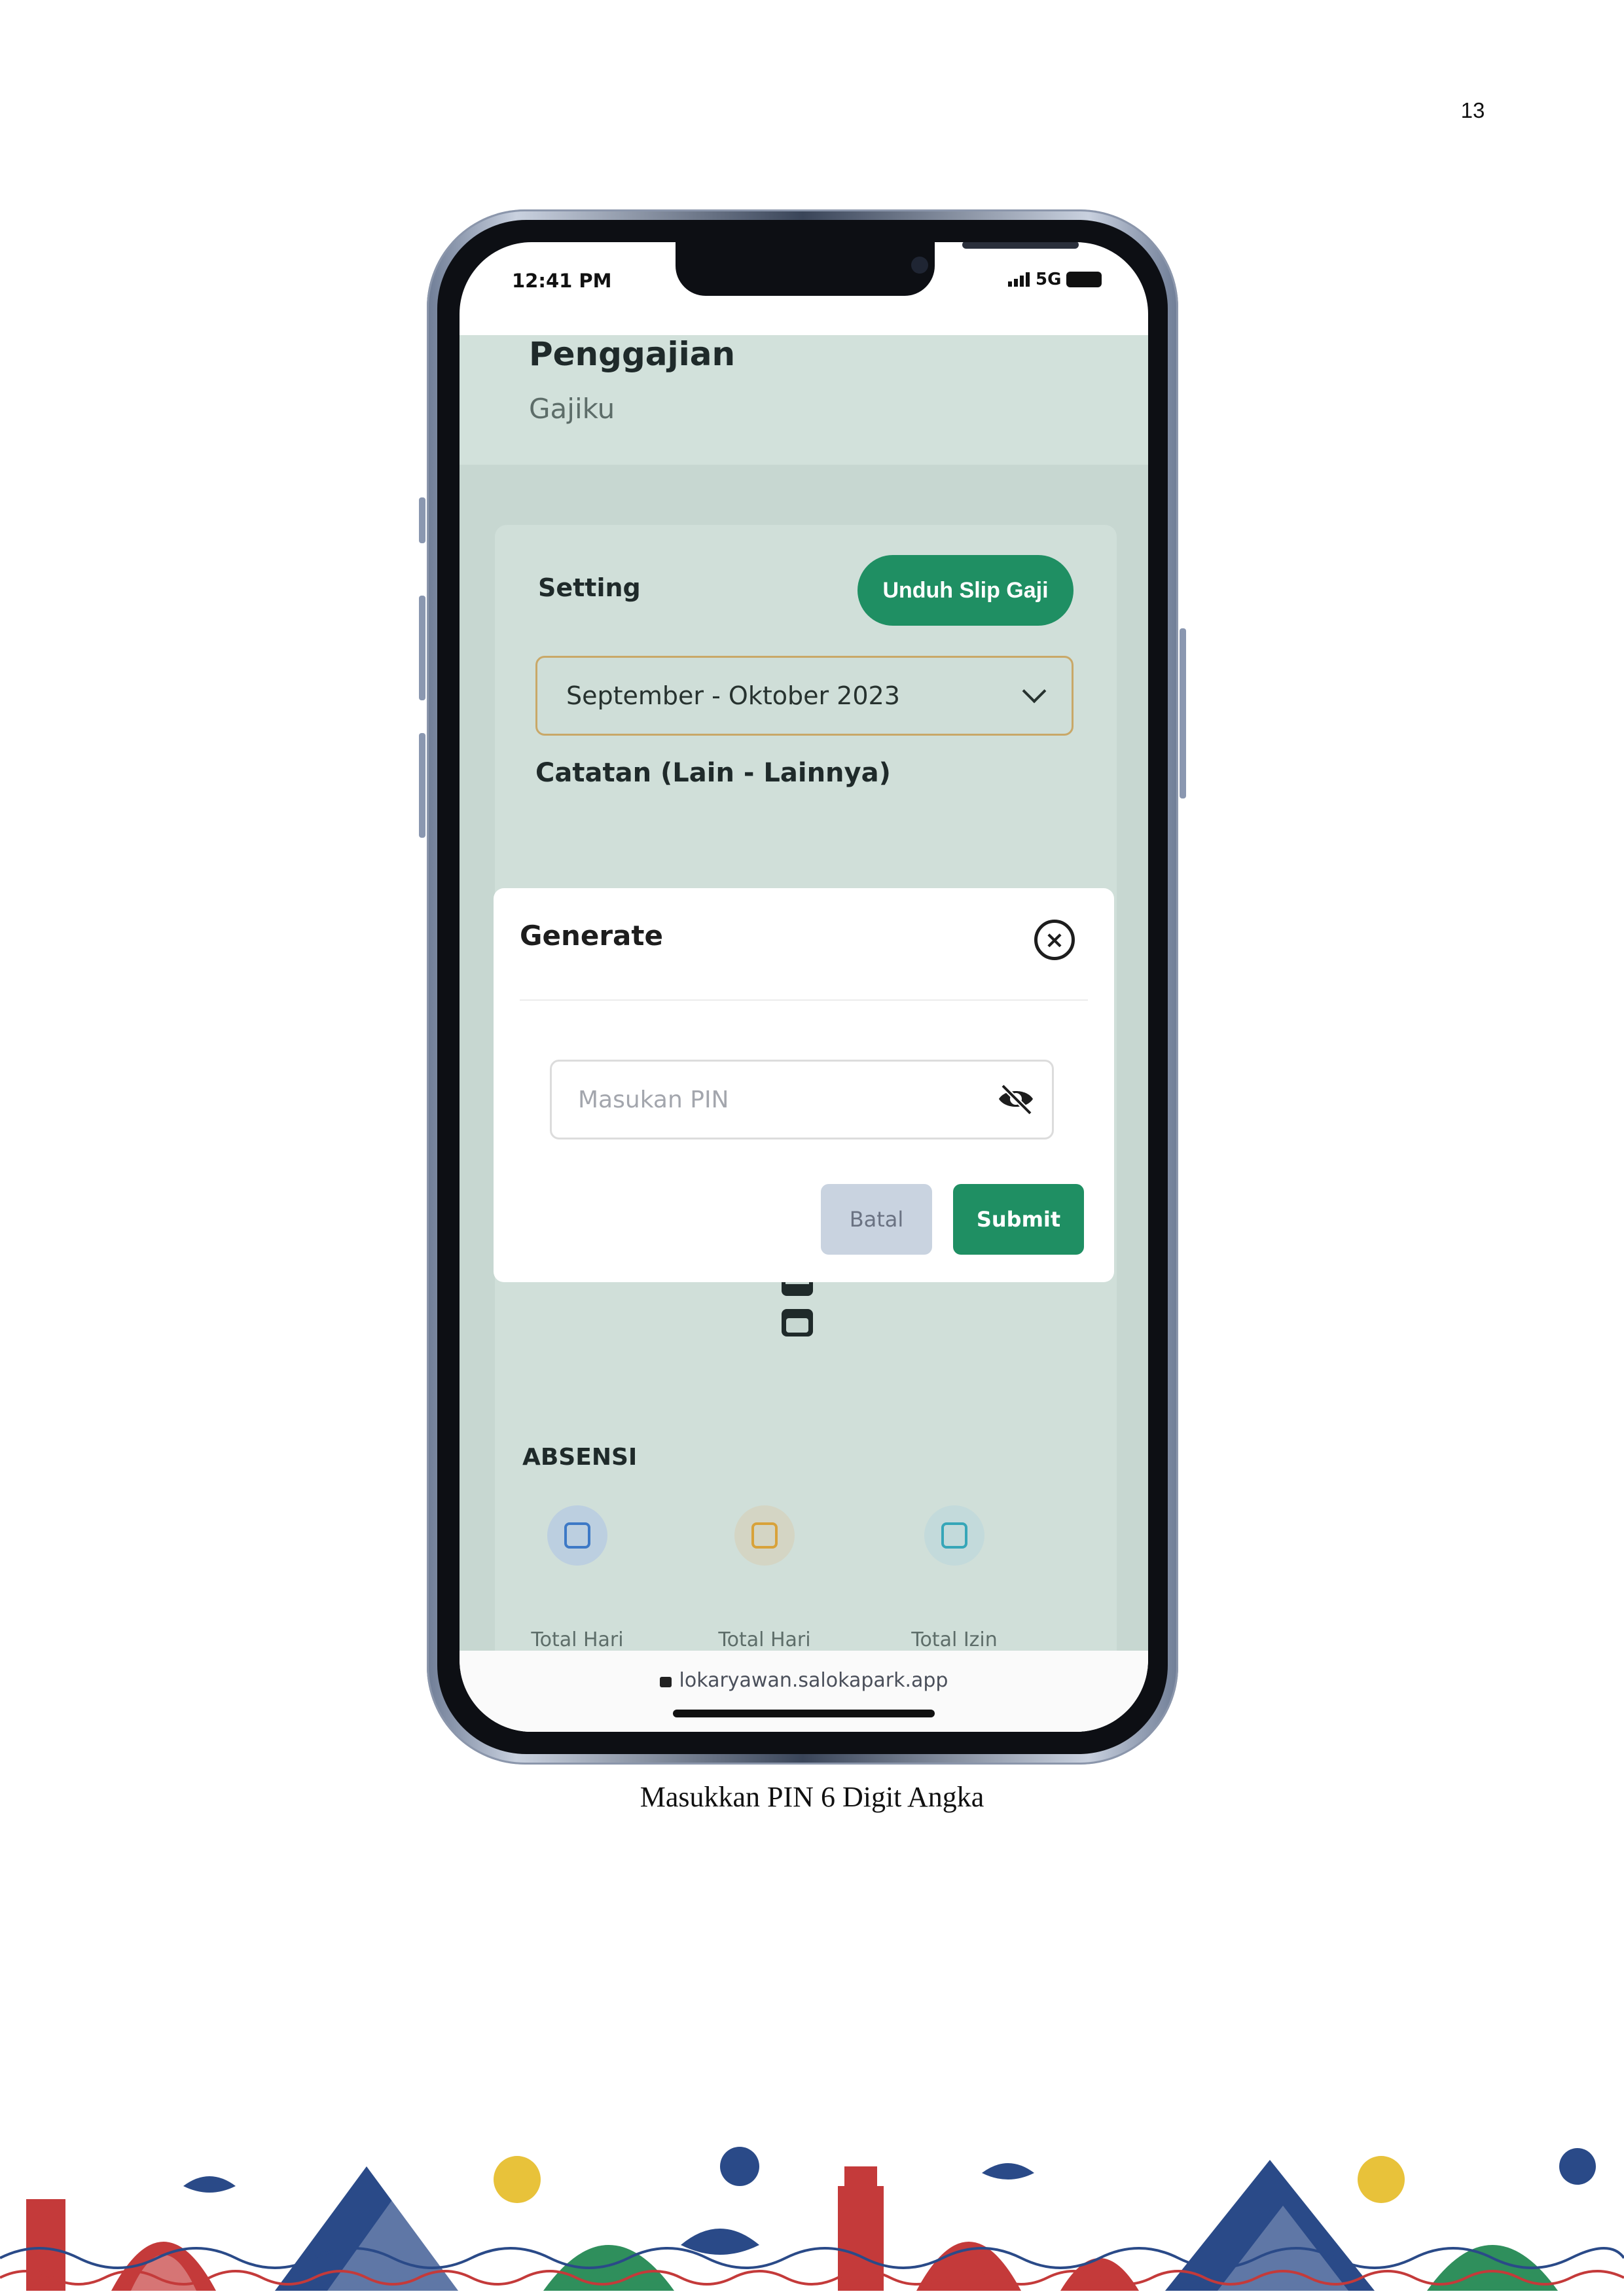  Describe the element at coordinates (422, 520) in the screenshot. I see `phone-side-button` at that location.